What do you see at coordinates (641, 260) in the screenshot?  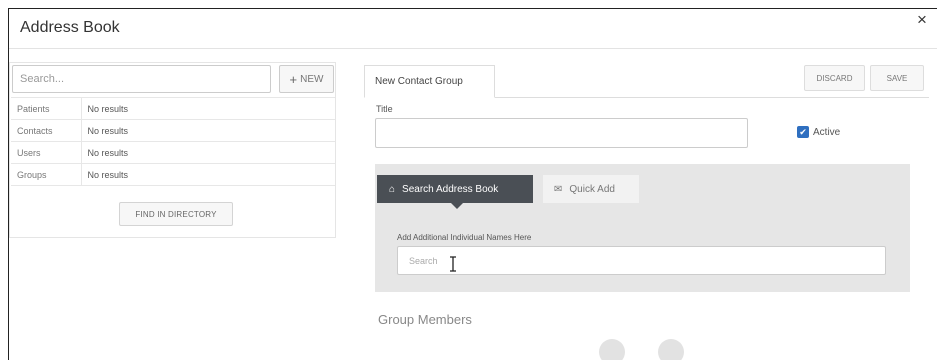 I see `names-search-input` at bounding box center [641, 260].